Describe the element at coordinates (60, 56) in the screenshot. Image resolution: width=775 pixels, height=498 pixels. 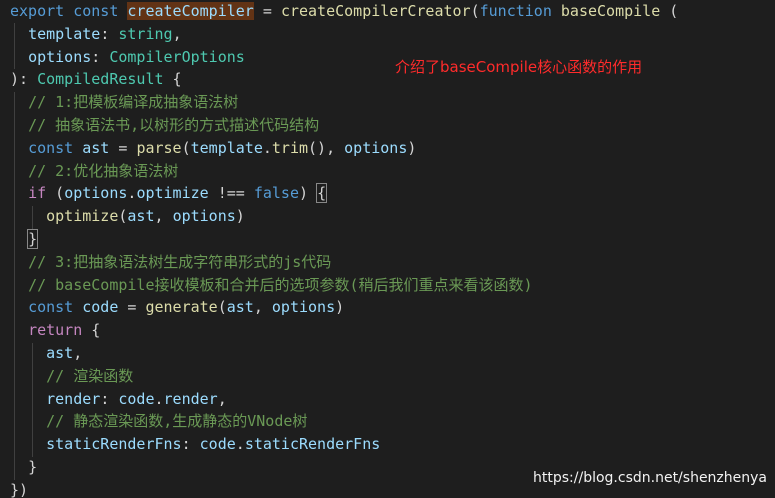
I see `parameter: options` at that location.